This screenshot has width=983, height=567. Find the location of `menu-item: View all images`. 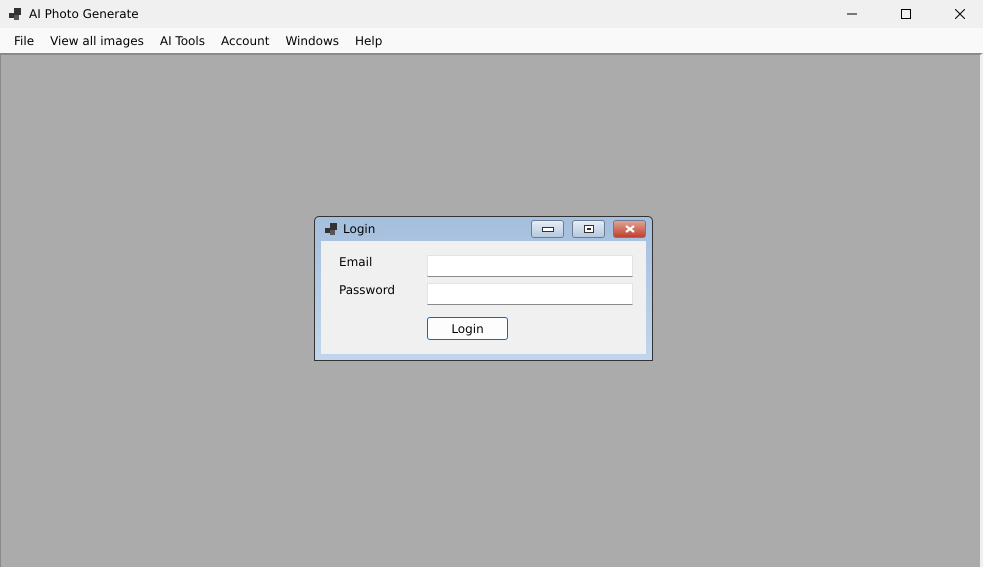

menu-item: View all images is located at coordinates (97, 41).